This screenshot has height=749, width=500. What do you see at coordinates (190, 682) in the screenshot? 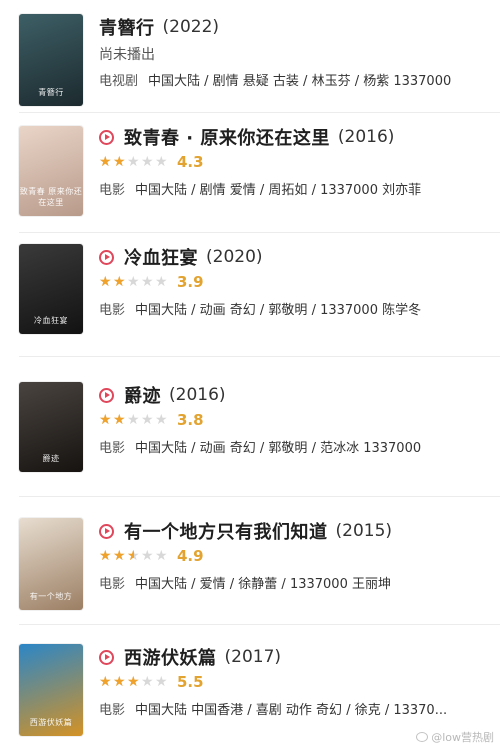
I see `rating-score: 5.5` at bounding box center [190, 682].